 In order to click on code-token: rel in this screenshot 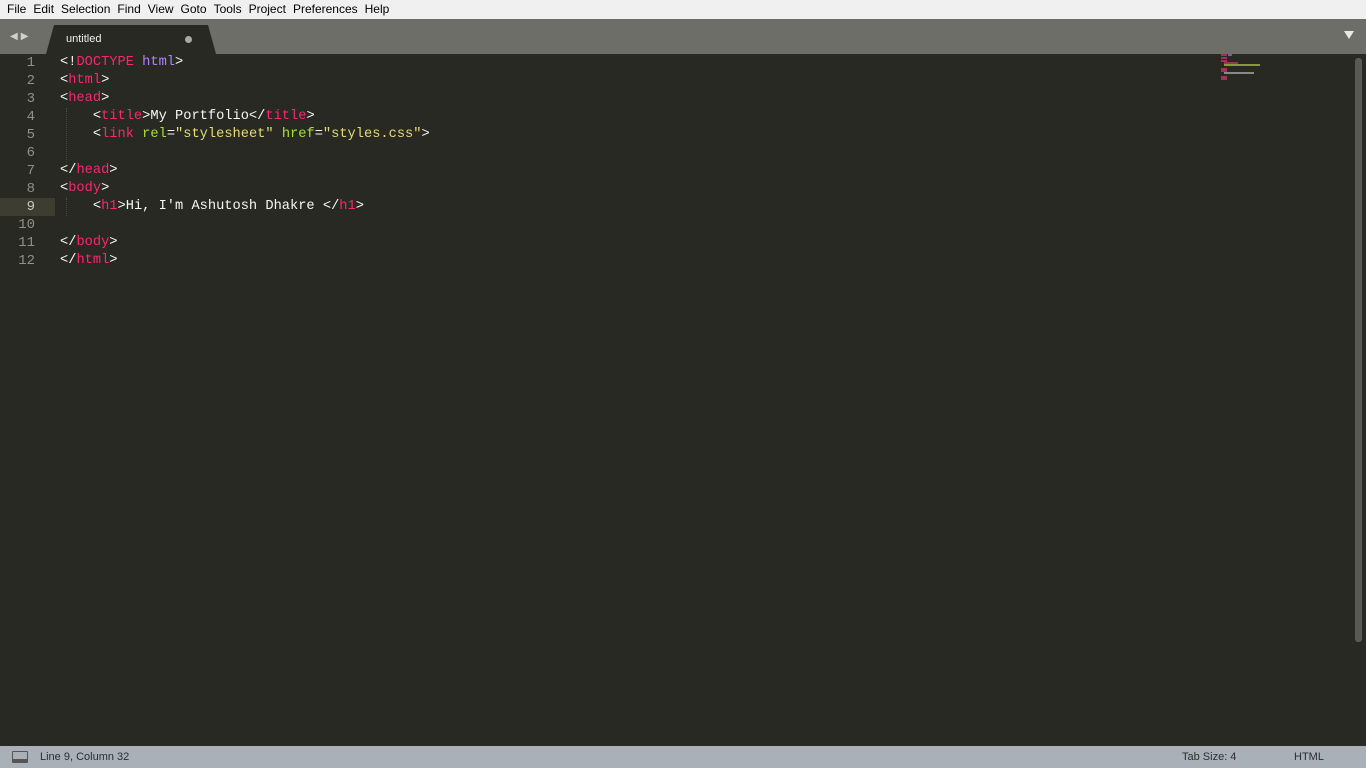, I will do `click(154, 134)`.